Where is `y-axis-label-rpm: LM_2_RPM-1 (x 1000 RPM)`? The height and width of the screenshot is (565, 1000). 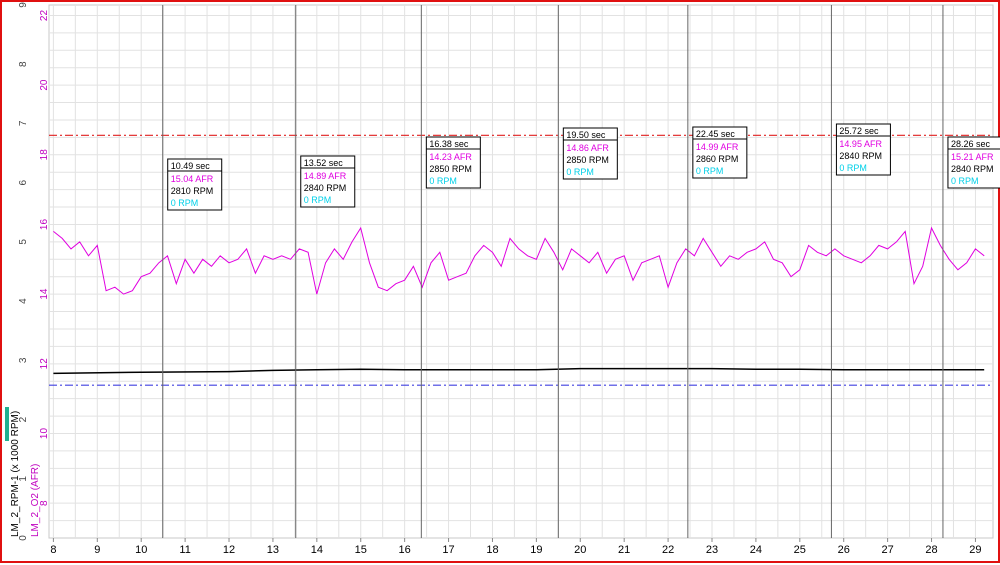
y-axis-label-rpm: LM_2_RPM-1 (x 1000 RPM) is located at coordinates (15, 474).